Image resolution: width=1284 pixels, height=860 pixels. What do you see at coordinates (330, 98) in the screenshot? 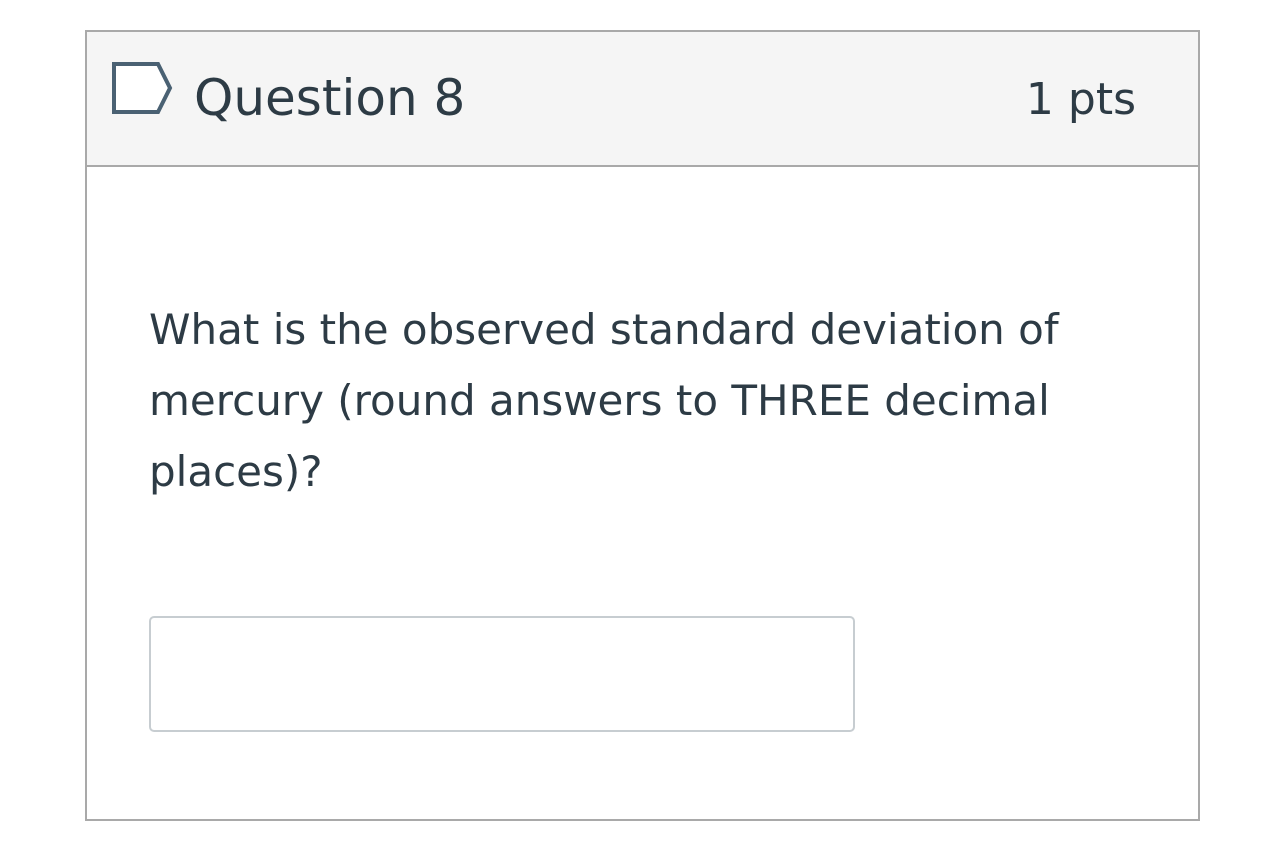
I see `question-title: Question 8` at bounding box center [330, 98].